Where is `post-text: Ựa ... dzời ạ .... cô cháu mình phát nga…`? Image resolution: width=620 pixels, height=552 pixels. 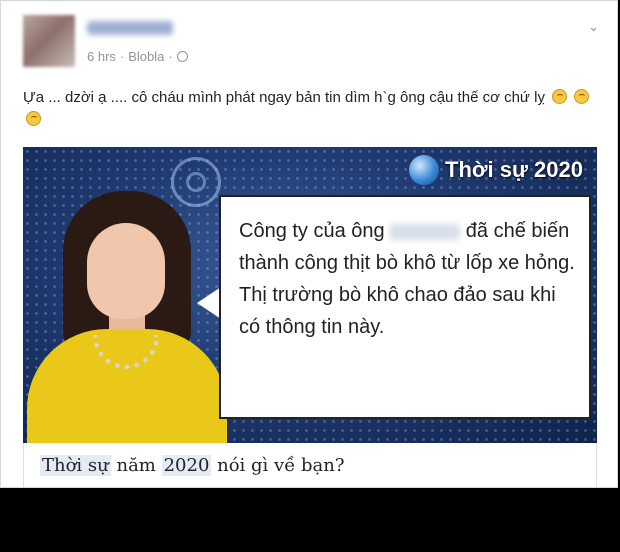 post-text: Ựa ... dzời ạ .... cô cháu mình phát nga… is located at coordinates (308, 109).